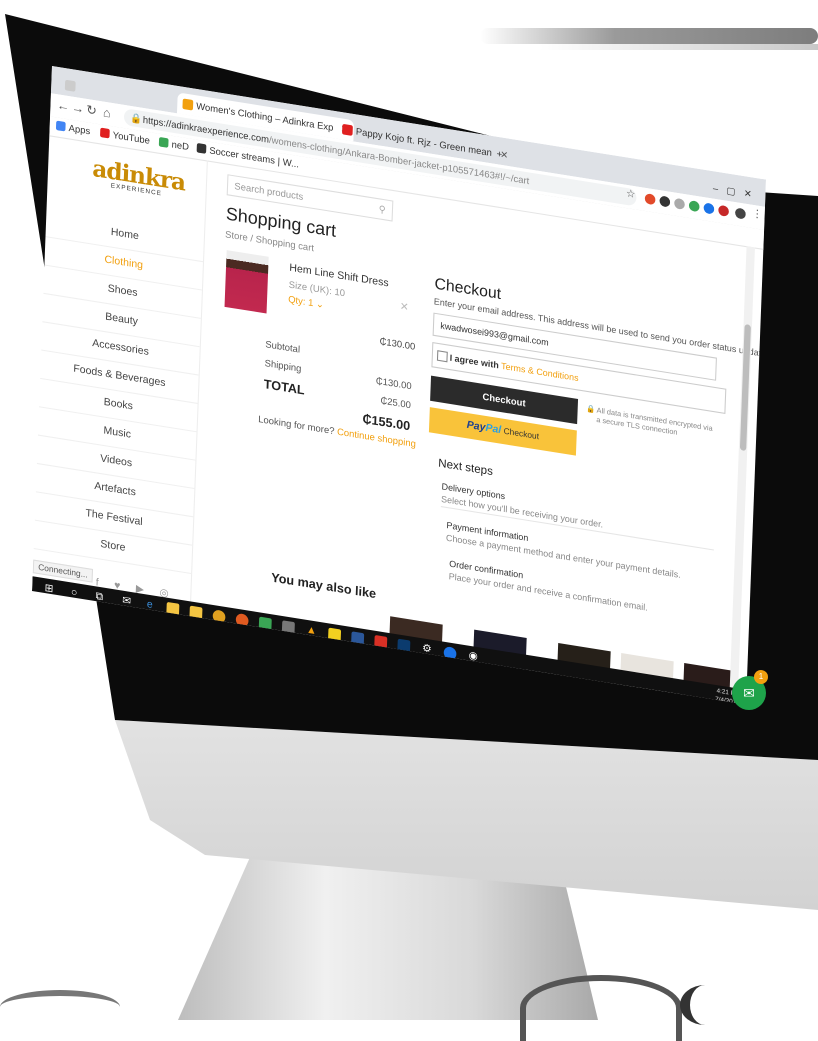  Describe the element at coordinates (505, 155) in the screenshot. I see `new-tab-button: +` at that location.